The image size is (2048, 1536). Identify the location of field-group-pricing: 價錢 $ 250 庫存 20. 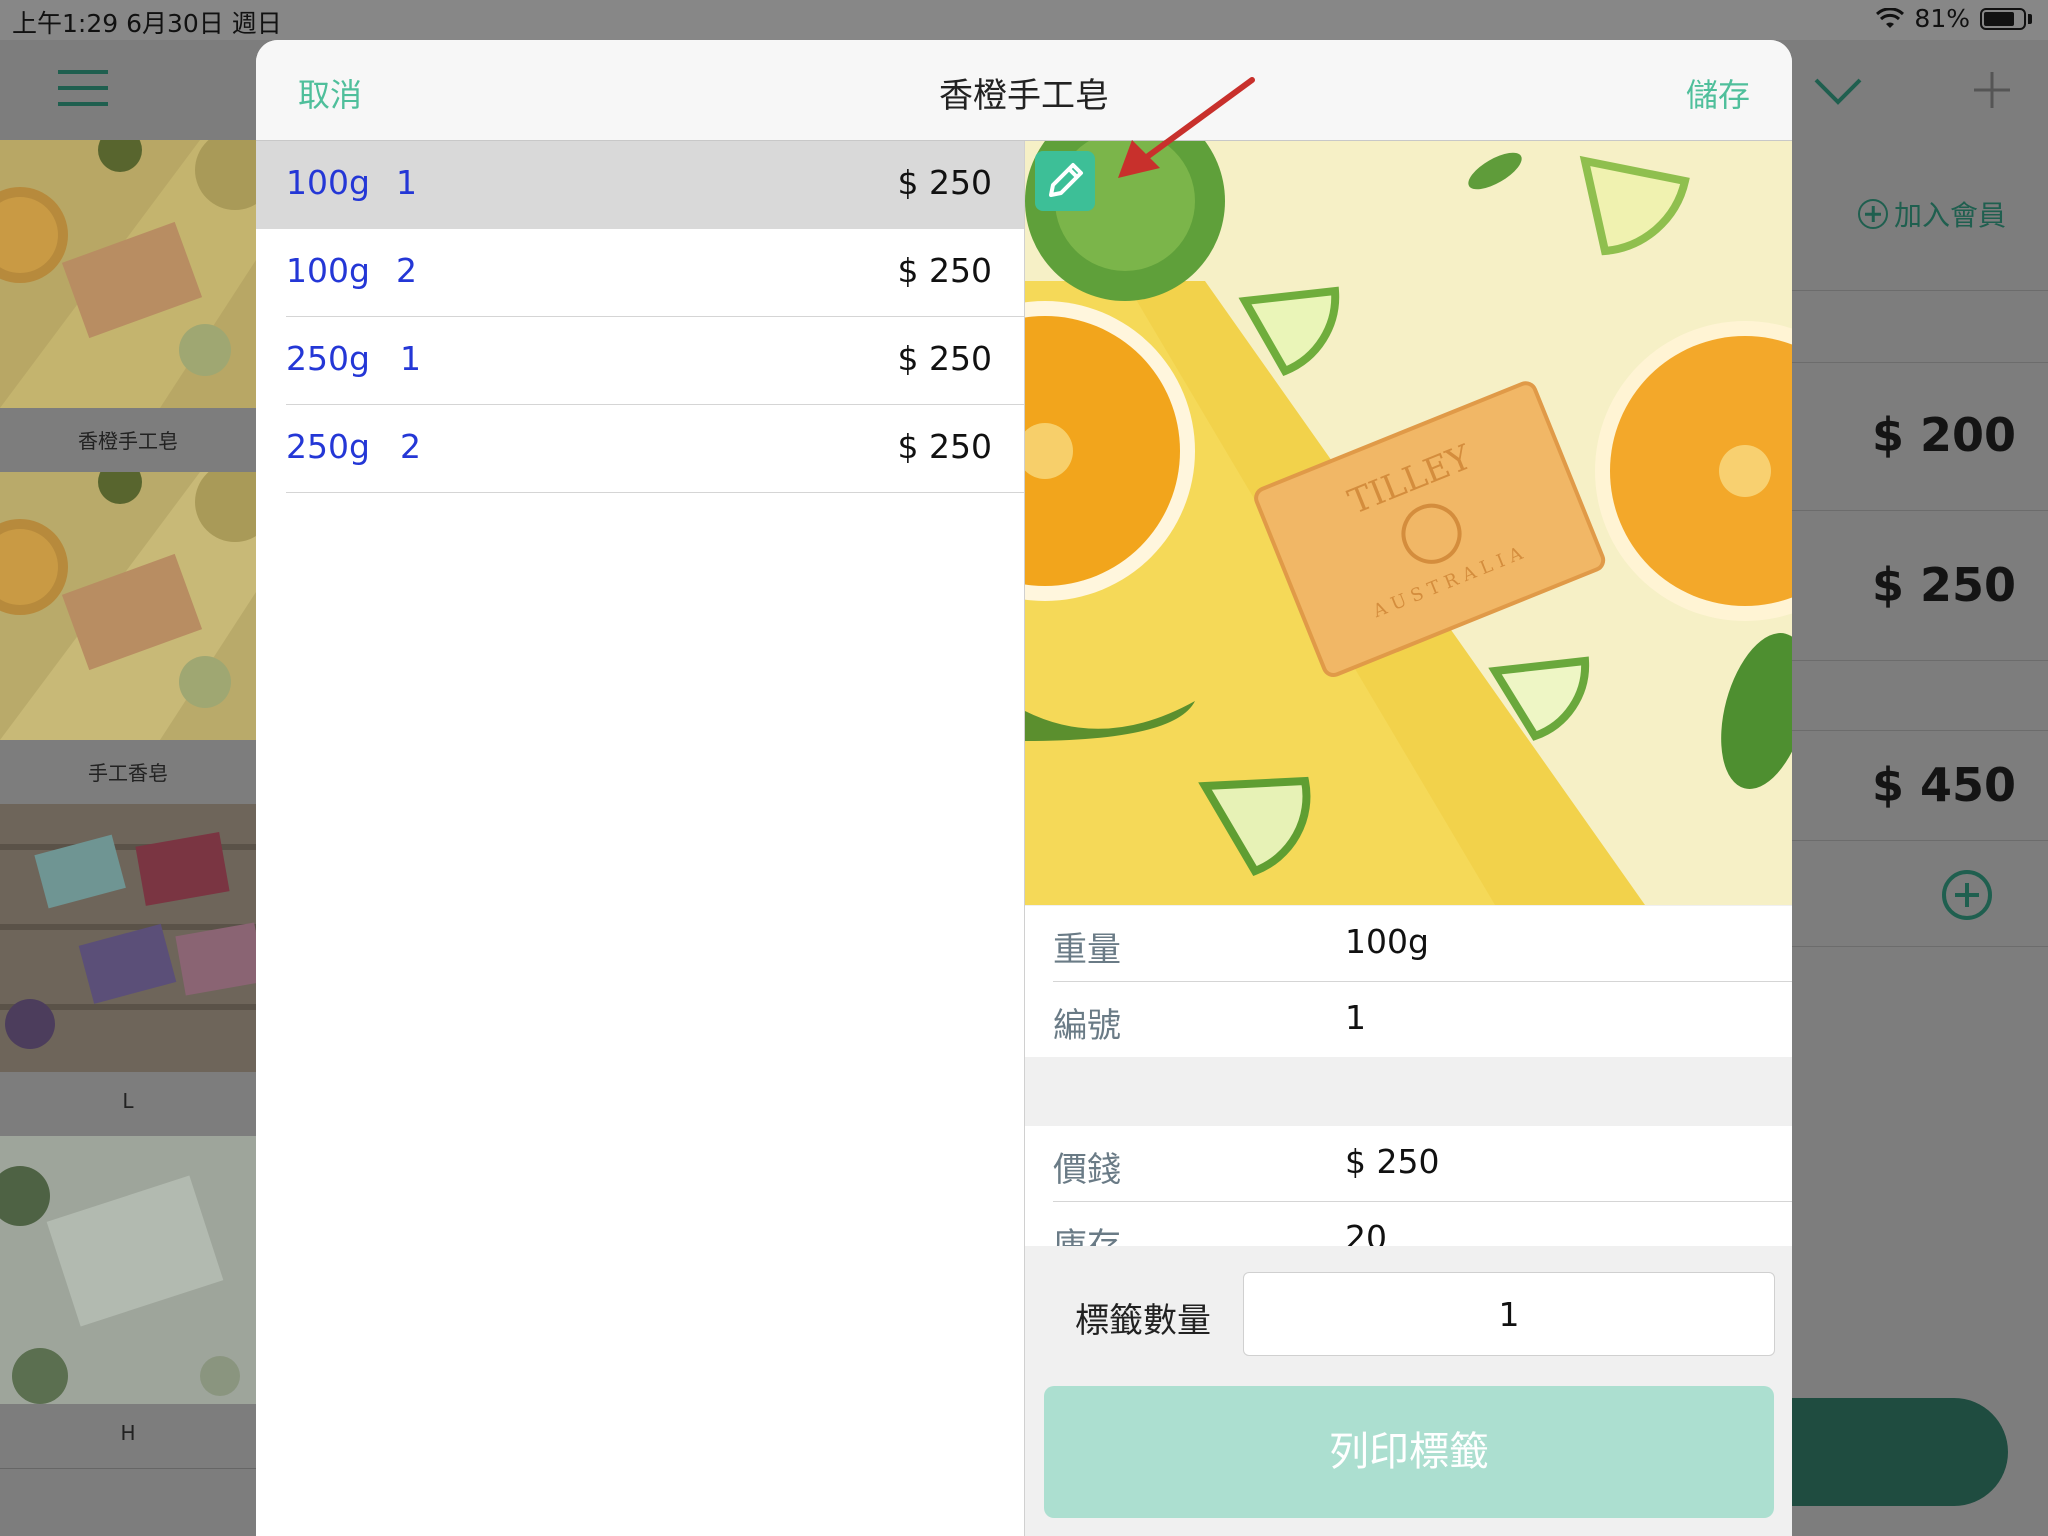
(1408, 1186).